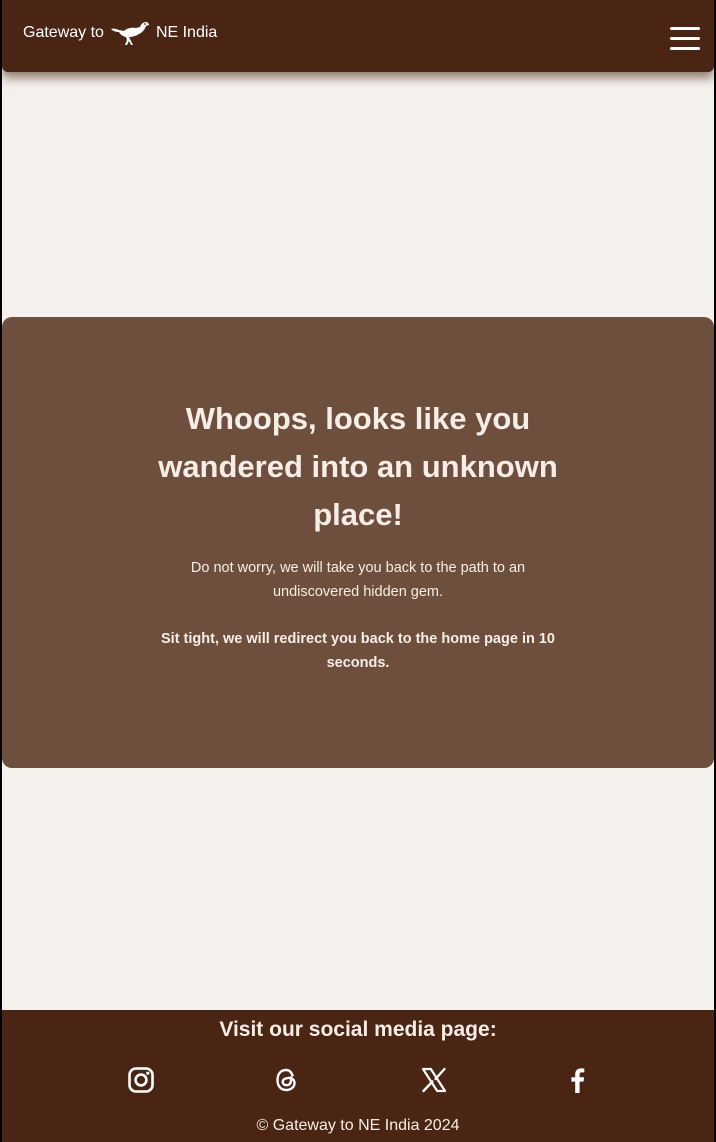  Describe the element at coordinates (63, 32) in the screenshot. I see `logo-text-left: Gateway to` at that location.